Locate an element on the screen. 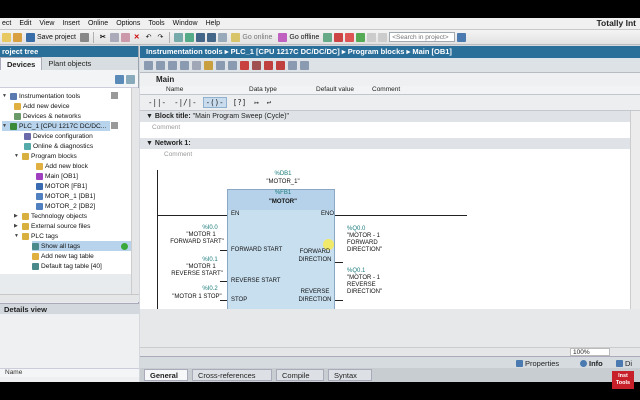  close-branch-button: ↩ is located at coordinates (269, 102).